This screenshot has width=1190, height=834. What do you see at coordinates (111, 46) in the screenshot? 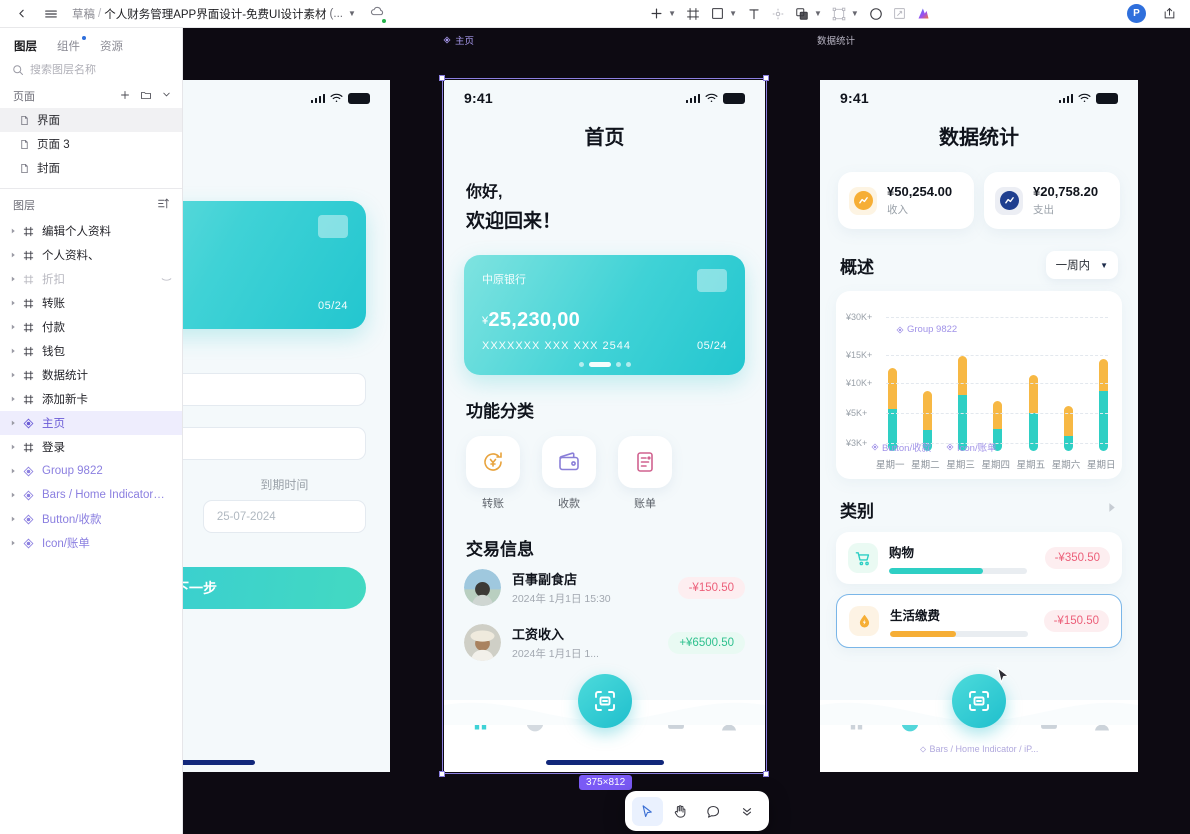
I see `tab-resources: 资源` at bounding box center [111, 46].